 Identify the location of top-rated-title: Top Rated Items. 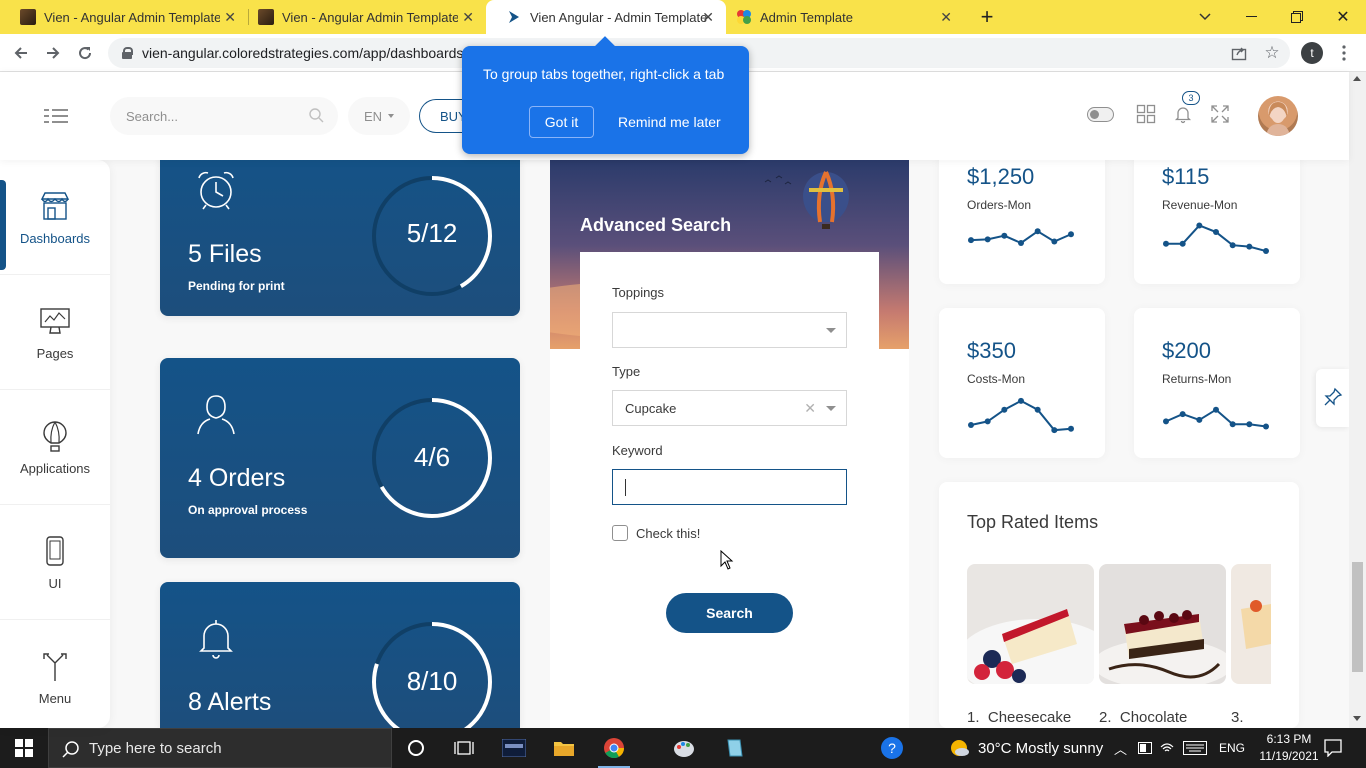
(1033, 522).